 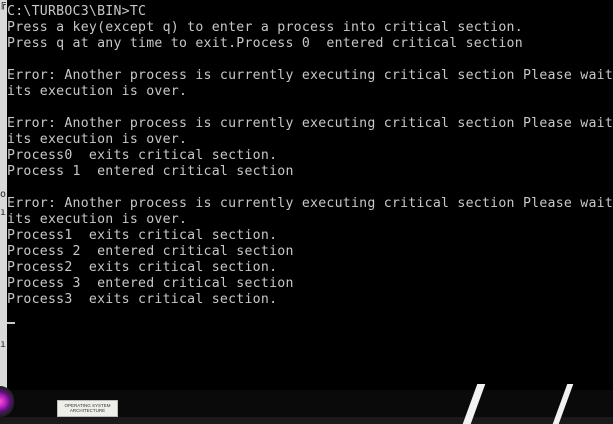 I want to click on text-cursor, so click(x=11, y=323).